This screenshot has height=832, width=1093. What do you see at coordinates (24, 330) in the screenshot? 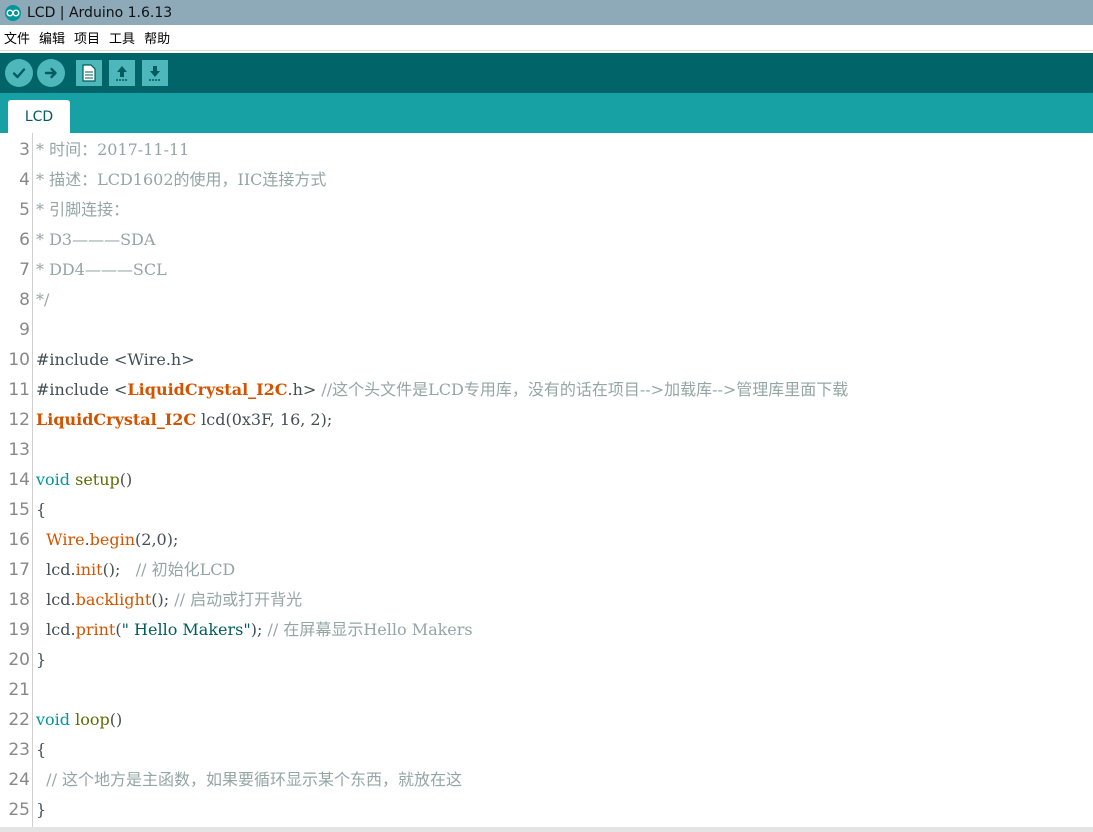
I see `line-number: 9` at bounding box center [24, 330].